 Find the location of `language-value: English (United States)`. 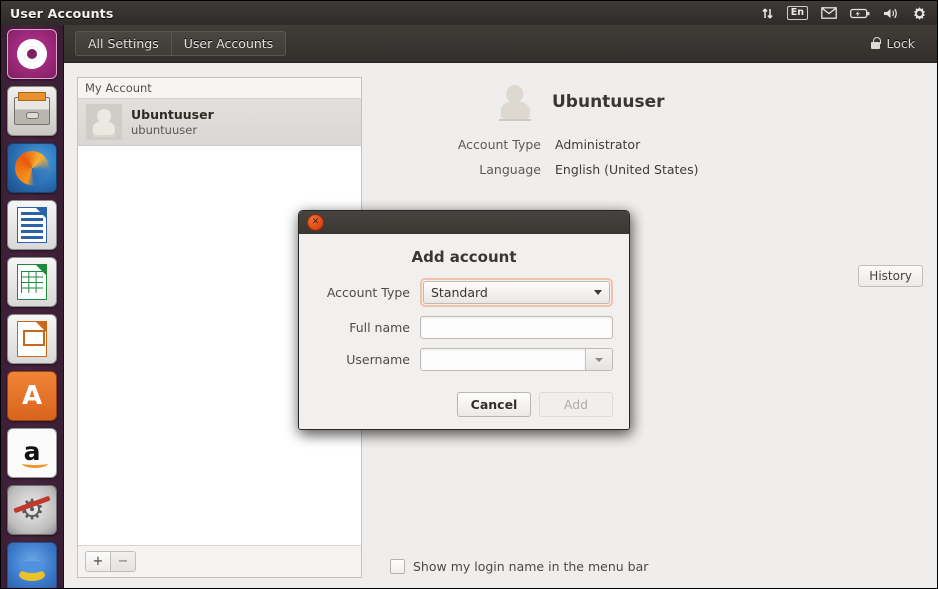

language-value: English (United States) is located at coordinates (627, 169).